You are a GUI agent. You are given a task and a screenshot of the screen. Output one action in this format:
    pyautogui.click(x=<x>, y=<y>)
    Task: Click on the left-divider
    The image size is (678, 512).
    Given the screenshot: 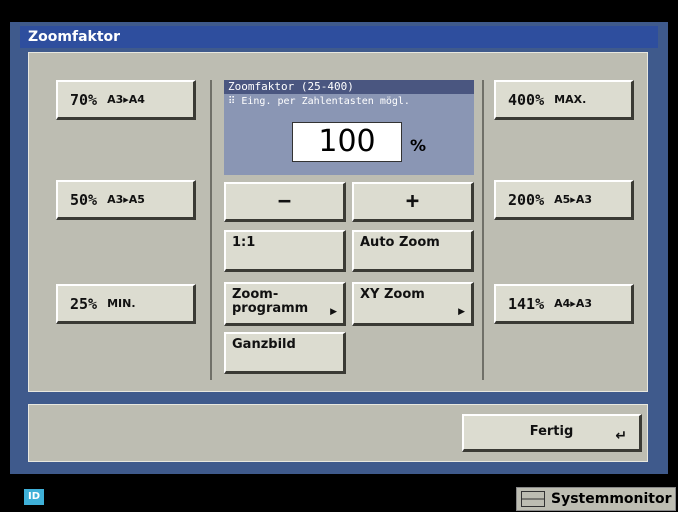 What is the action you would take?
    pyautogui.click(x=211, y=230)
    